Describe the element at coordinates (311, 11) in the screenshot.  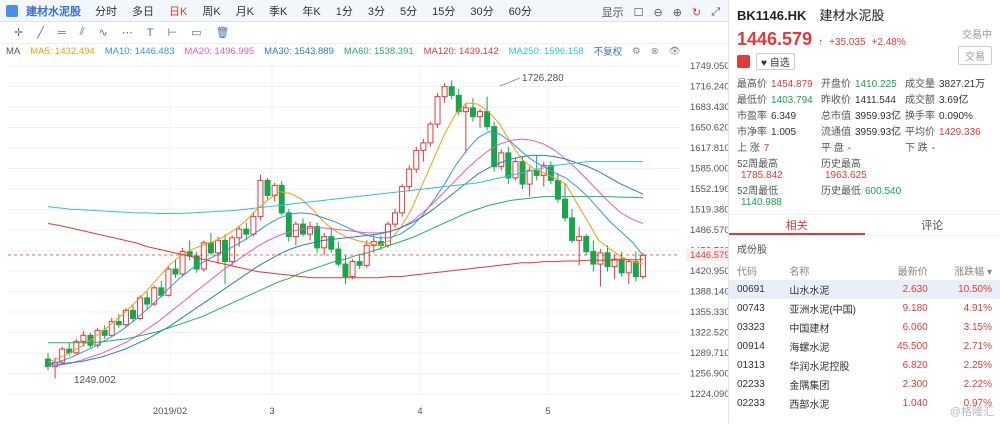
I see `period-tab: 年K` at that location.